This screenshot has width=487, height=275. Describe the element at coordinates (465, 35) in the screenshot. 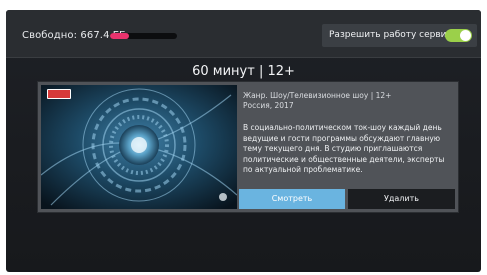

I see `toggle-knob` at that location.